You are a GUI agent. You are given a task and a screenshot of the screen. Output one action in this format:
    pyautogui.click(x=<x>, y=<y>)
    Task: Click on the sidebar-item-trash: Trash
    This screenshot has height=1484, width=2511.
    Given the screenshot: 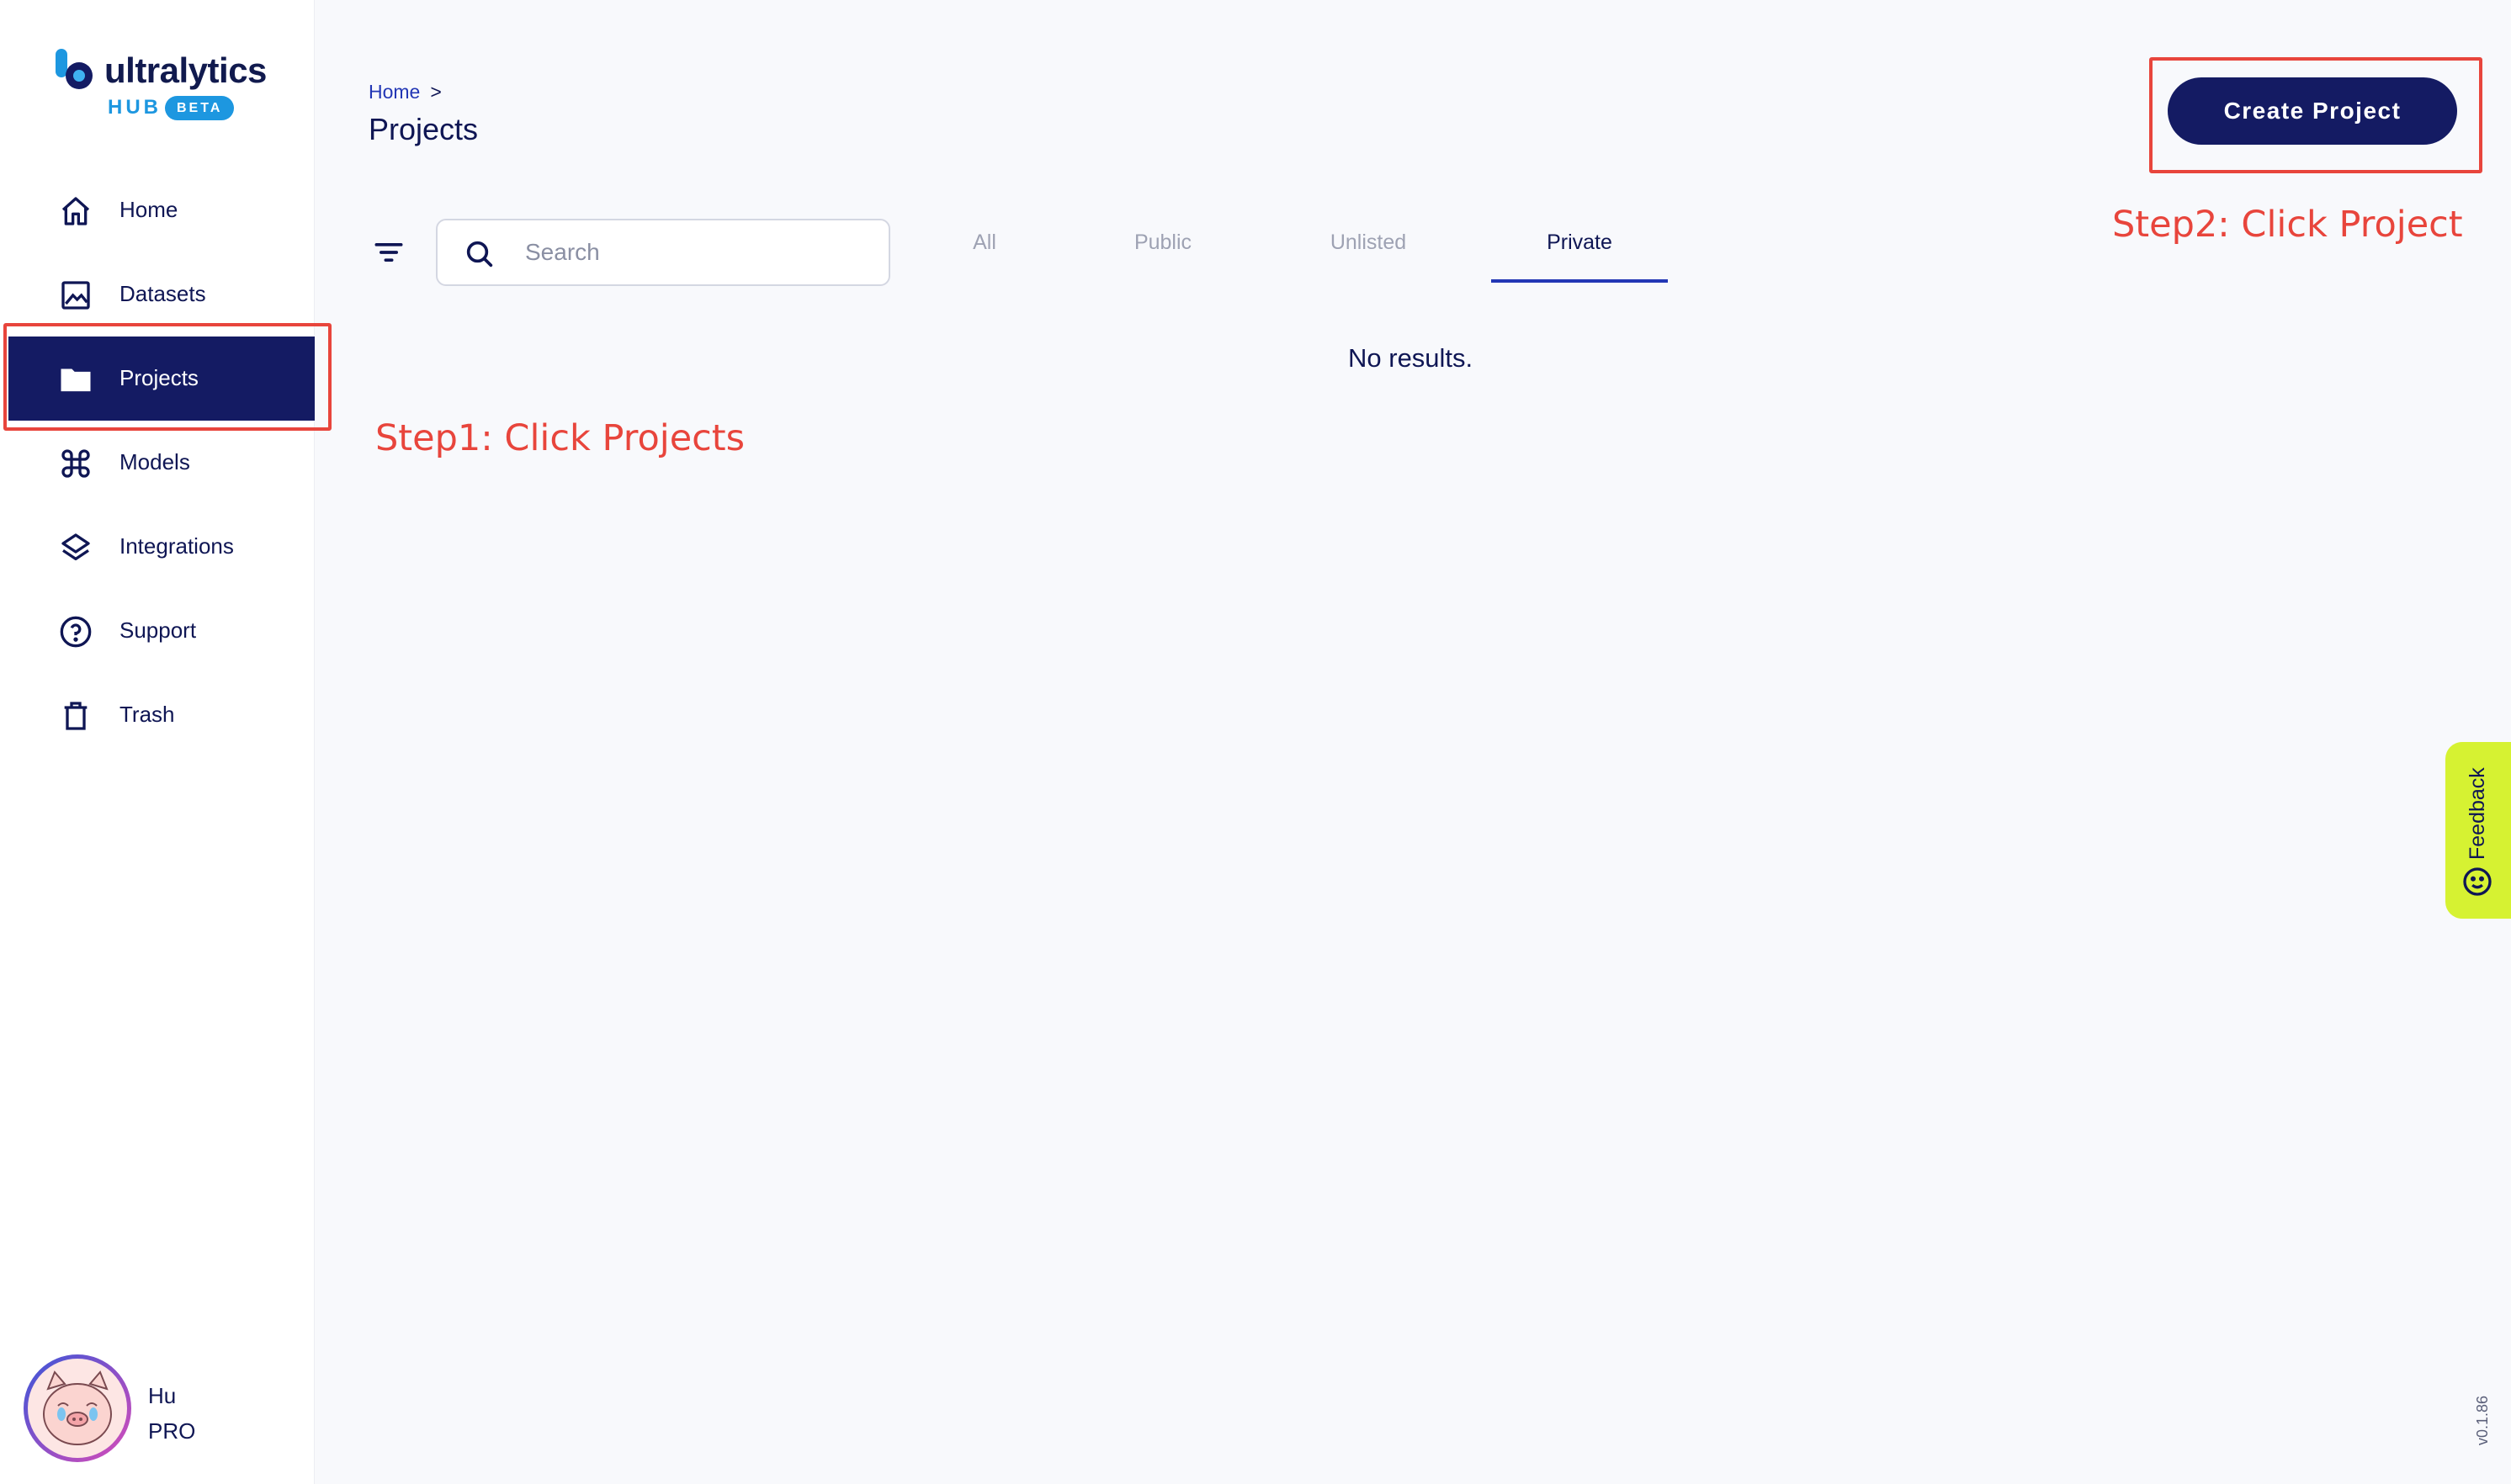 What is the action you would take?
    pyautogui.click(x=161, y=715)
    